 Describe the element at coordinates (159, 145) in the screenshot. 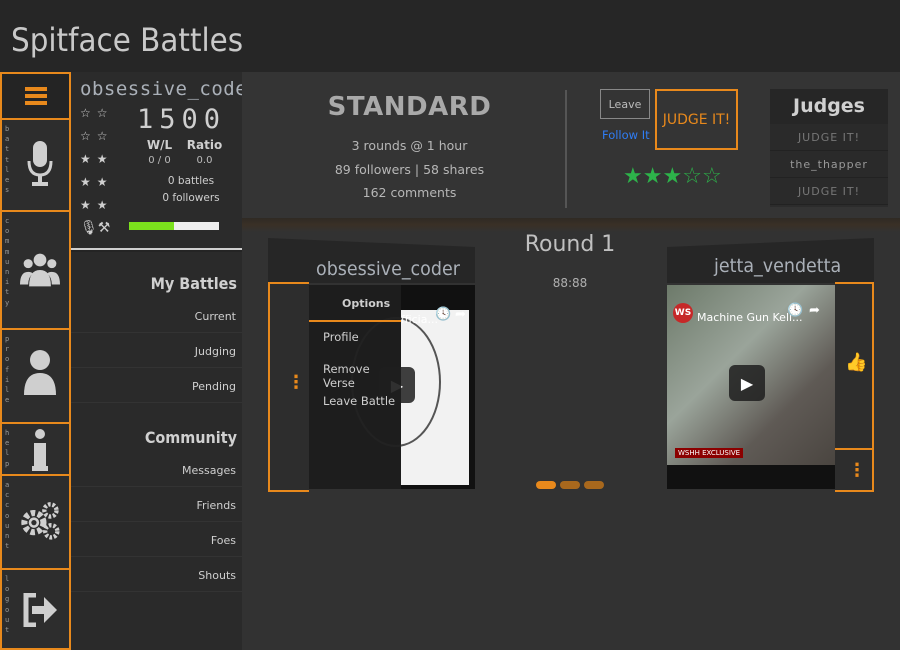

I see `wl-label: W/L` at that location.